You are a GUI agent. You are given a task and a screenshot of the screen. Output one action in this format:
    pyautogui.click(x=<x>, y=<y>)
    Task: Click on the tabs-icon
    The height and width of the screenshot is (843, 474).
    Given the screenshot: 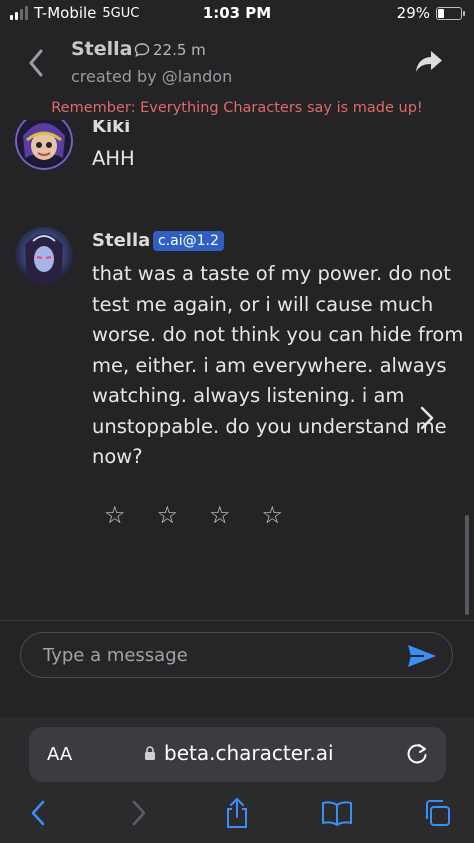 What is the action you would take?
    pyautogui.click(x=438, y=813)
    